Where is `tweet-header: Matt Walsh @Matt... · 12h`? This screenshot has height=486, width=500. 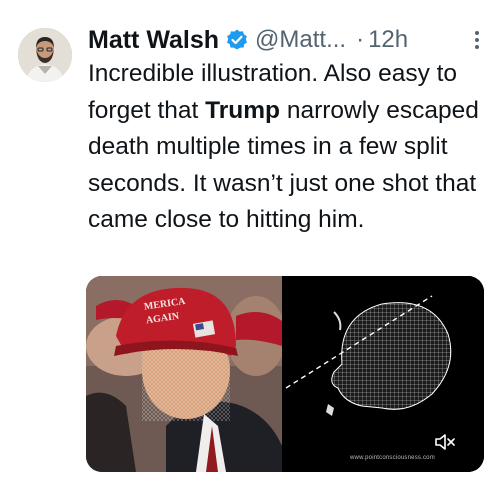
tweet-header: Matt Walsh @Matt... · 12h is located at coordinates (287, 40).